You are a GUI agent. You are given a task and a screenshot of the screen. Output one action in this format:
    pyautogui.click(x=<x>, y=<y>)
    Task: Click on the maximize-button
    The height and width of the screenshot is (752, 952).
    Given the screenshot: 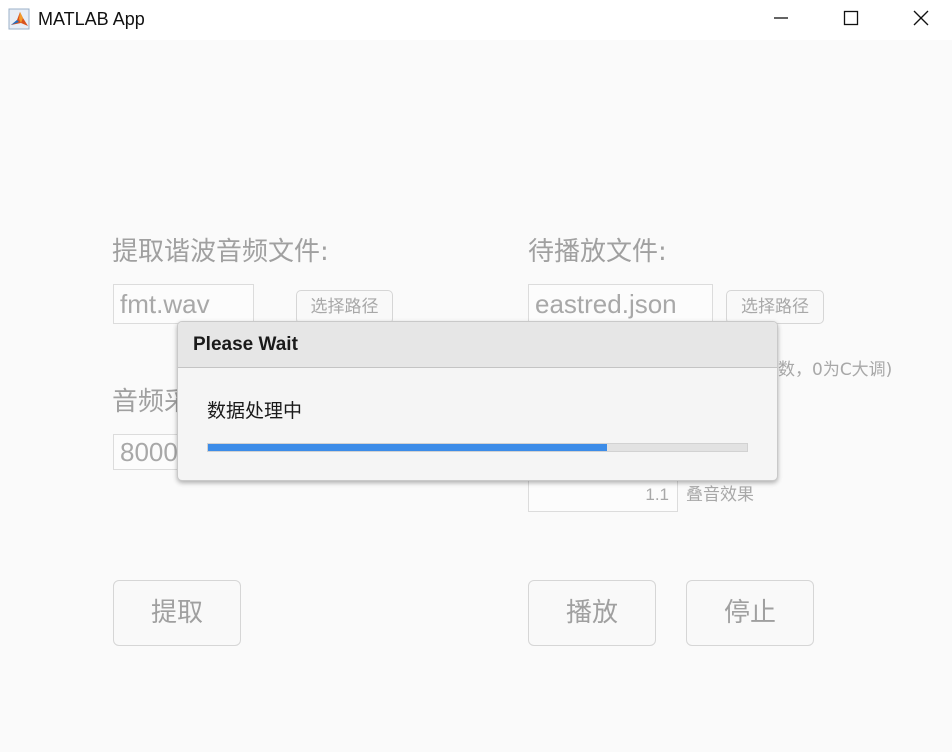 What is the action you would take?
    pyautogui.click(x=851, y=18)
    